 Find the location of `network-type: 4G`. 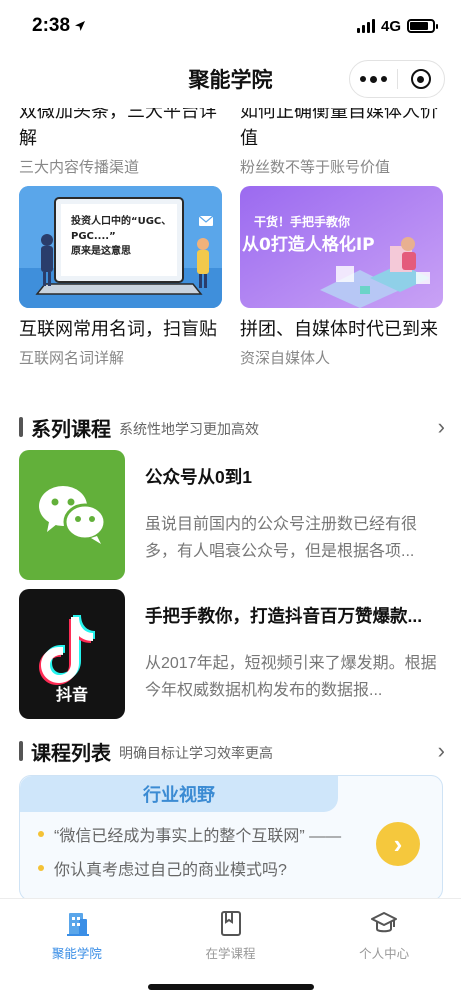

network-type: 4G is located at coordinates (390, 26).